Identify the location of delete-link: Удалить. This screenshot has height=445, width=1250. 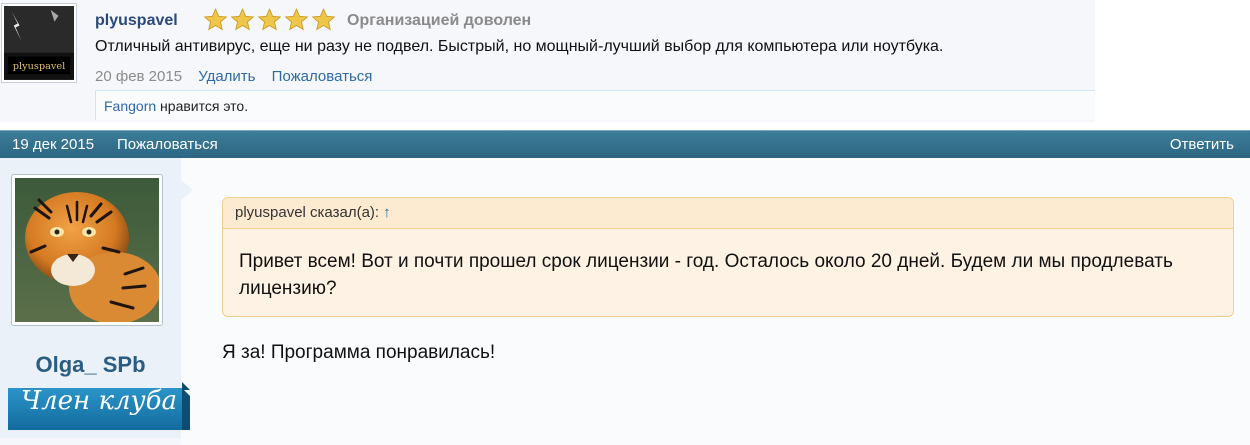
(226, 76).